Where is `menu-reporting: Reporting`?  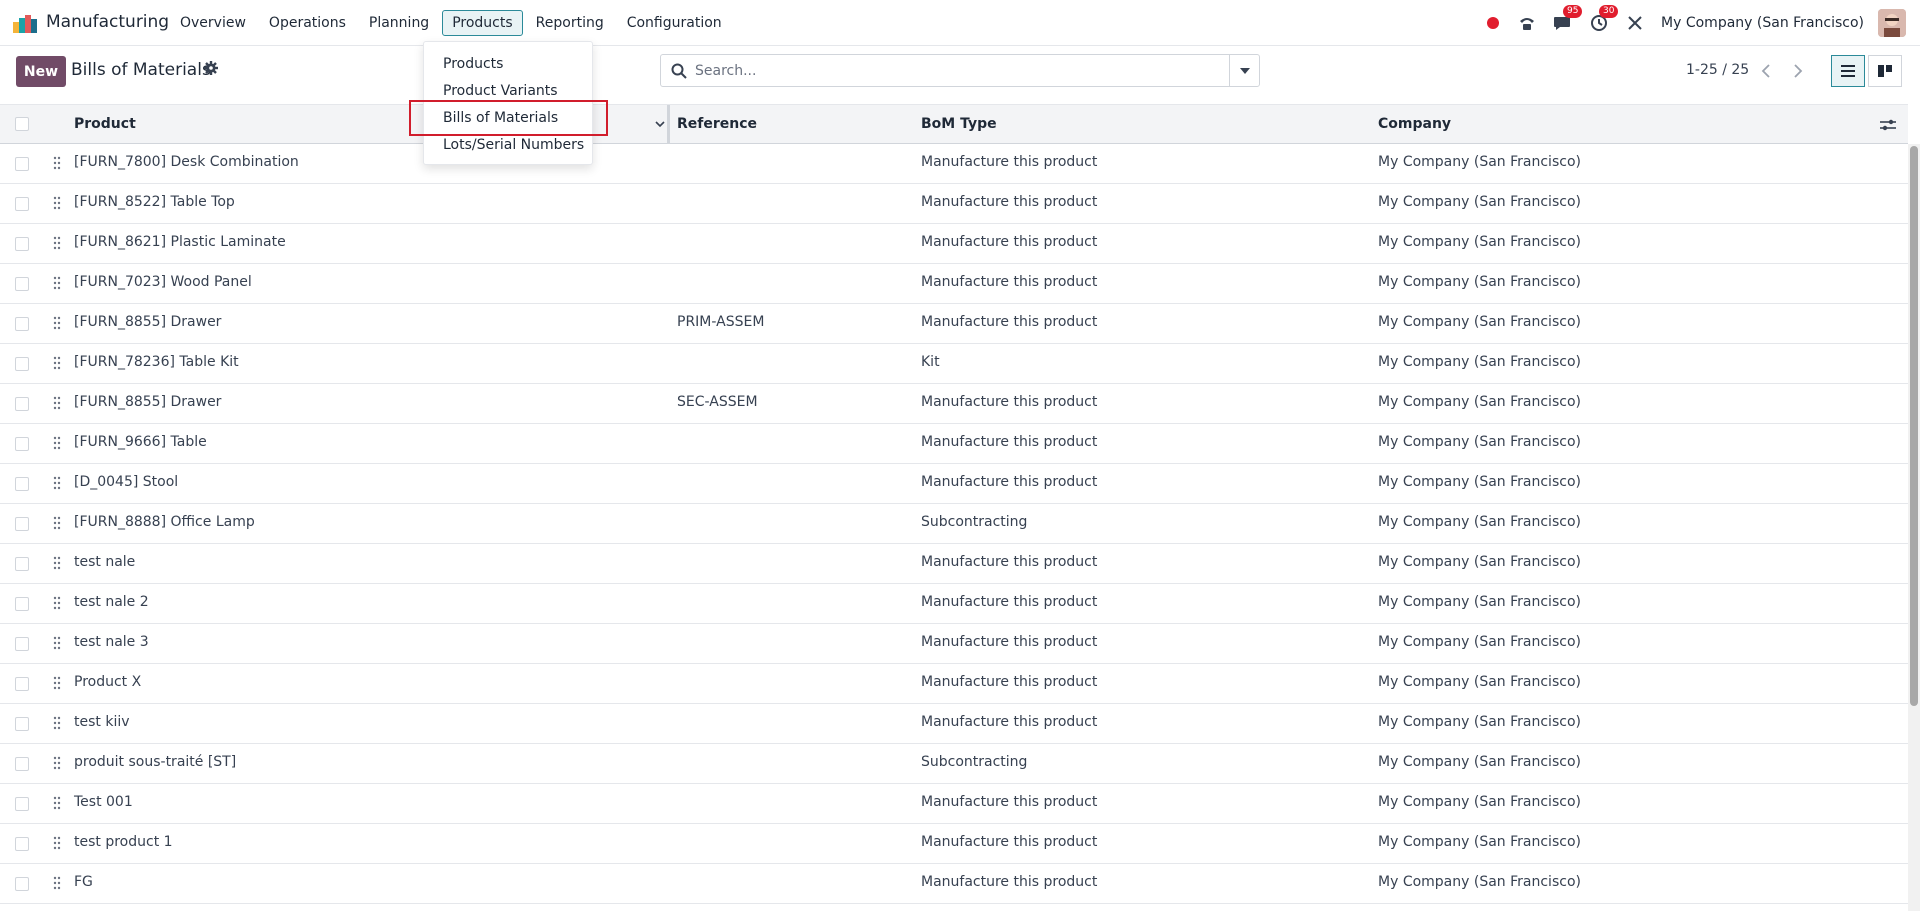 menu-reporting: Reporting is located at coordinates (570, 23).